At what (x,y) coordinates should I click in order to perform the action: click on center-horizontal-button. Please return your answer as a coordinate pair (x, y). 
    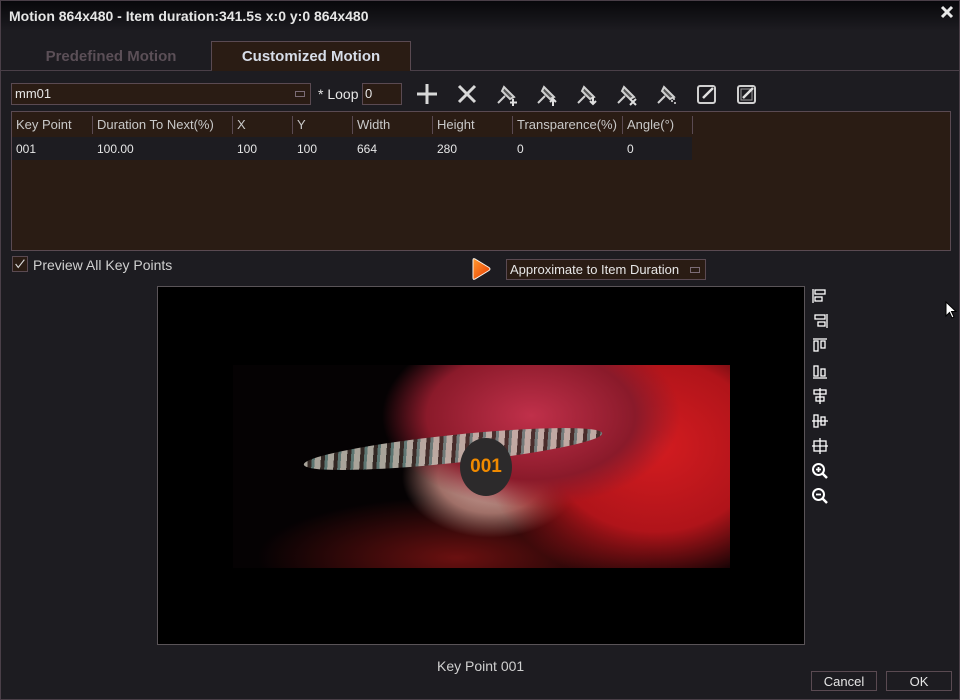
    Looking at the image, I should click on (820, 396).